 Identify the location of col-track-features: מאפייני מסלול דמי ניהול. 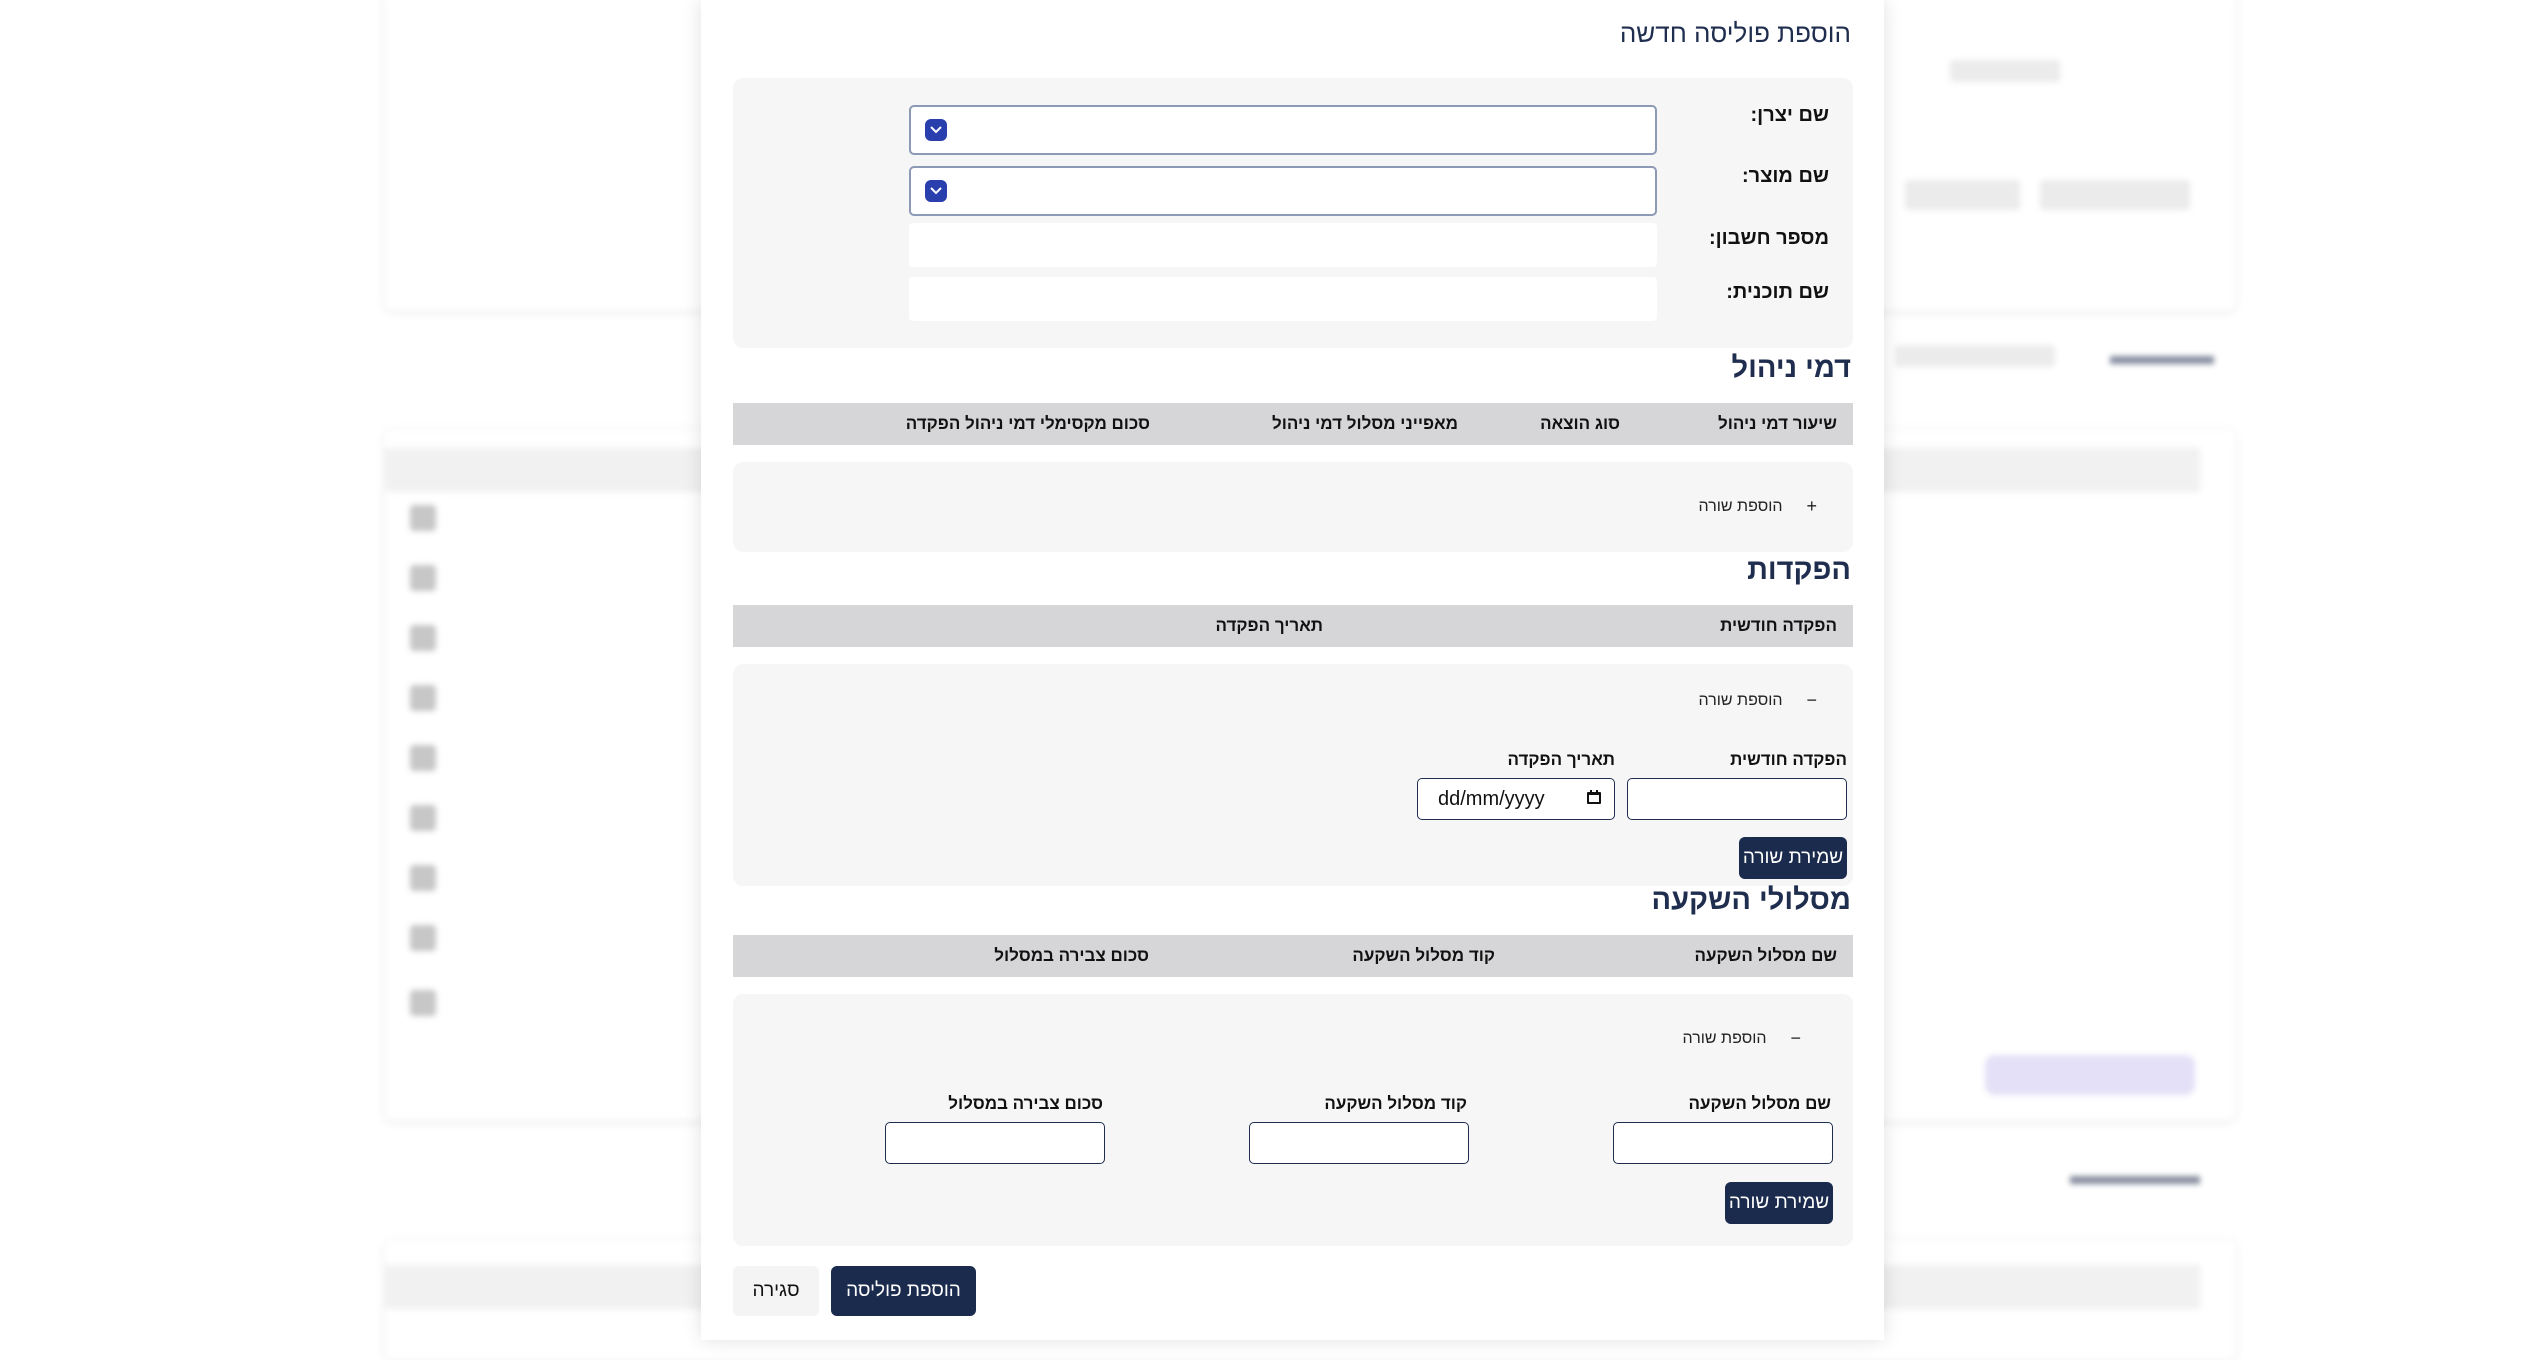
(1364, 423).